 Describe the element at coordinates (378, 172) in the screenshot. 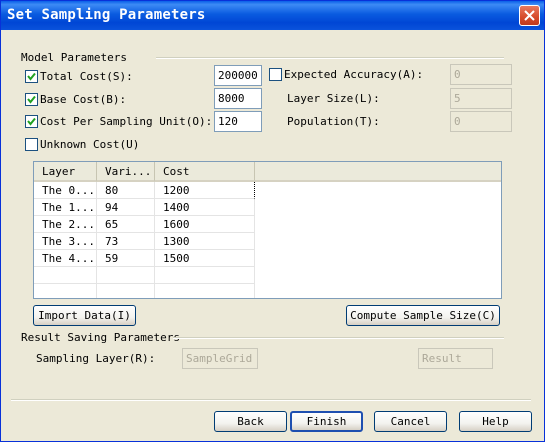

I see `column-header-filler` at that location.